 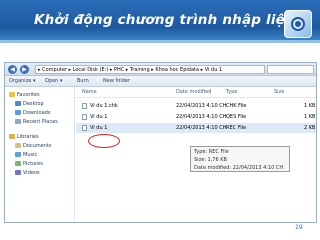 I want to click on column-date-modified: Date modified, so click(x=193, y=92).